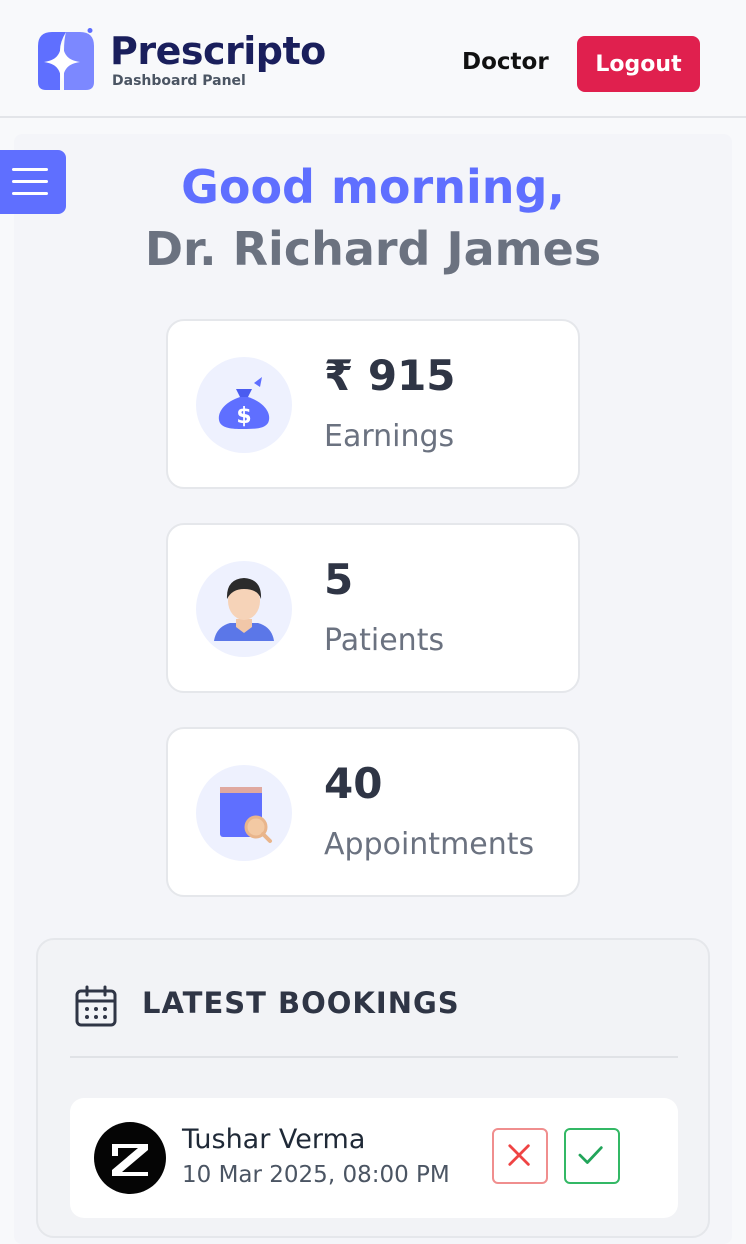 The image size is (746, 1244). Describe the element at coordinates (130, 1158) in the screenshot. I see `avatar` at that location.